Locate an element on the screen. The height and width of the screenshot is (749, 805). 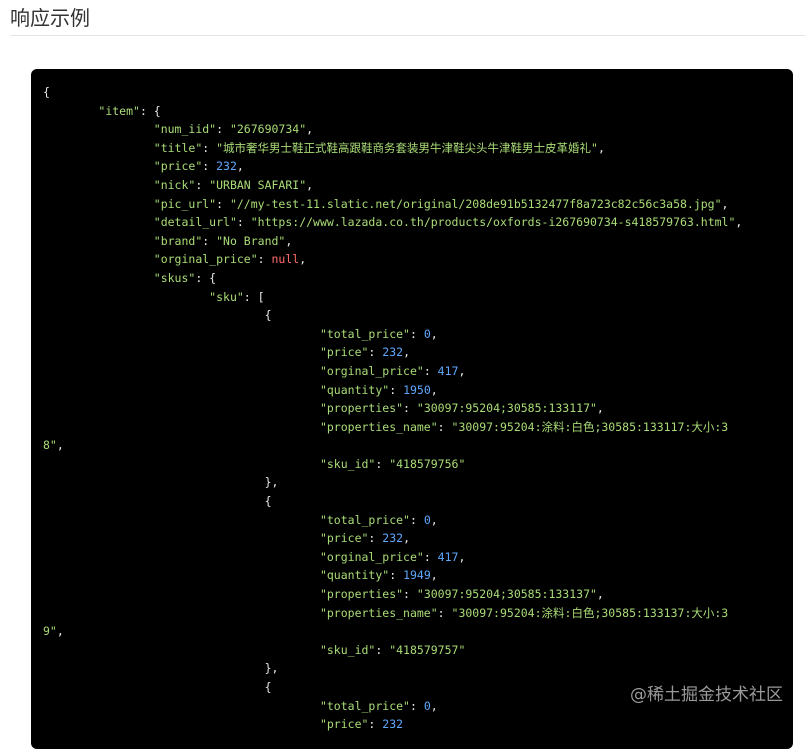
code-line: "nick": "URBAN SAFARI", is located at coordinates (418, 185).